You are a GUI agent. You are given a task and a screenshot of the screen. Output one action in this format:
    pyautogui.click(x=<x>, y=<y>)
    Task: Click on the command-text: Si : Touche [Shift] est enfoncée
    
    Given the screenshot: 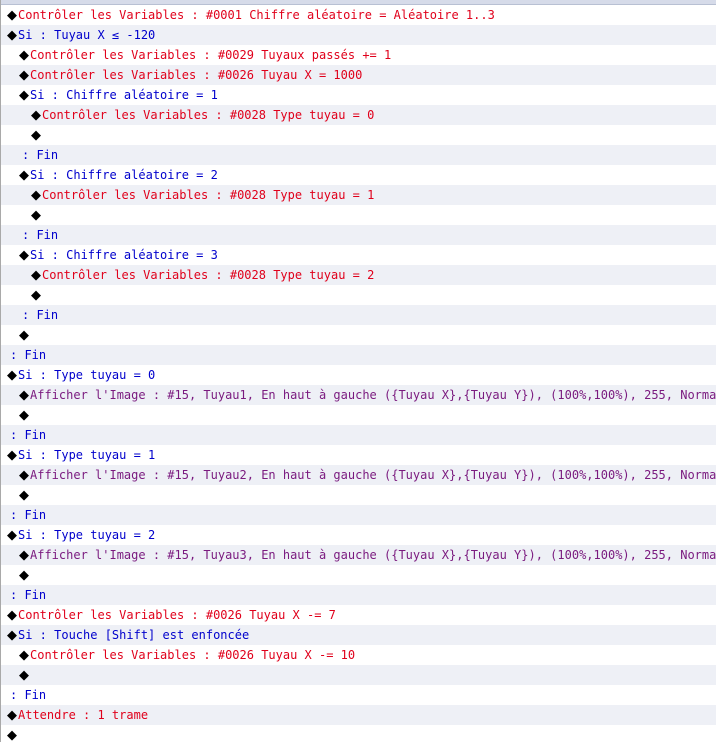 What is the action you would take?
    pyautogui.click(x=134, y=635)
    